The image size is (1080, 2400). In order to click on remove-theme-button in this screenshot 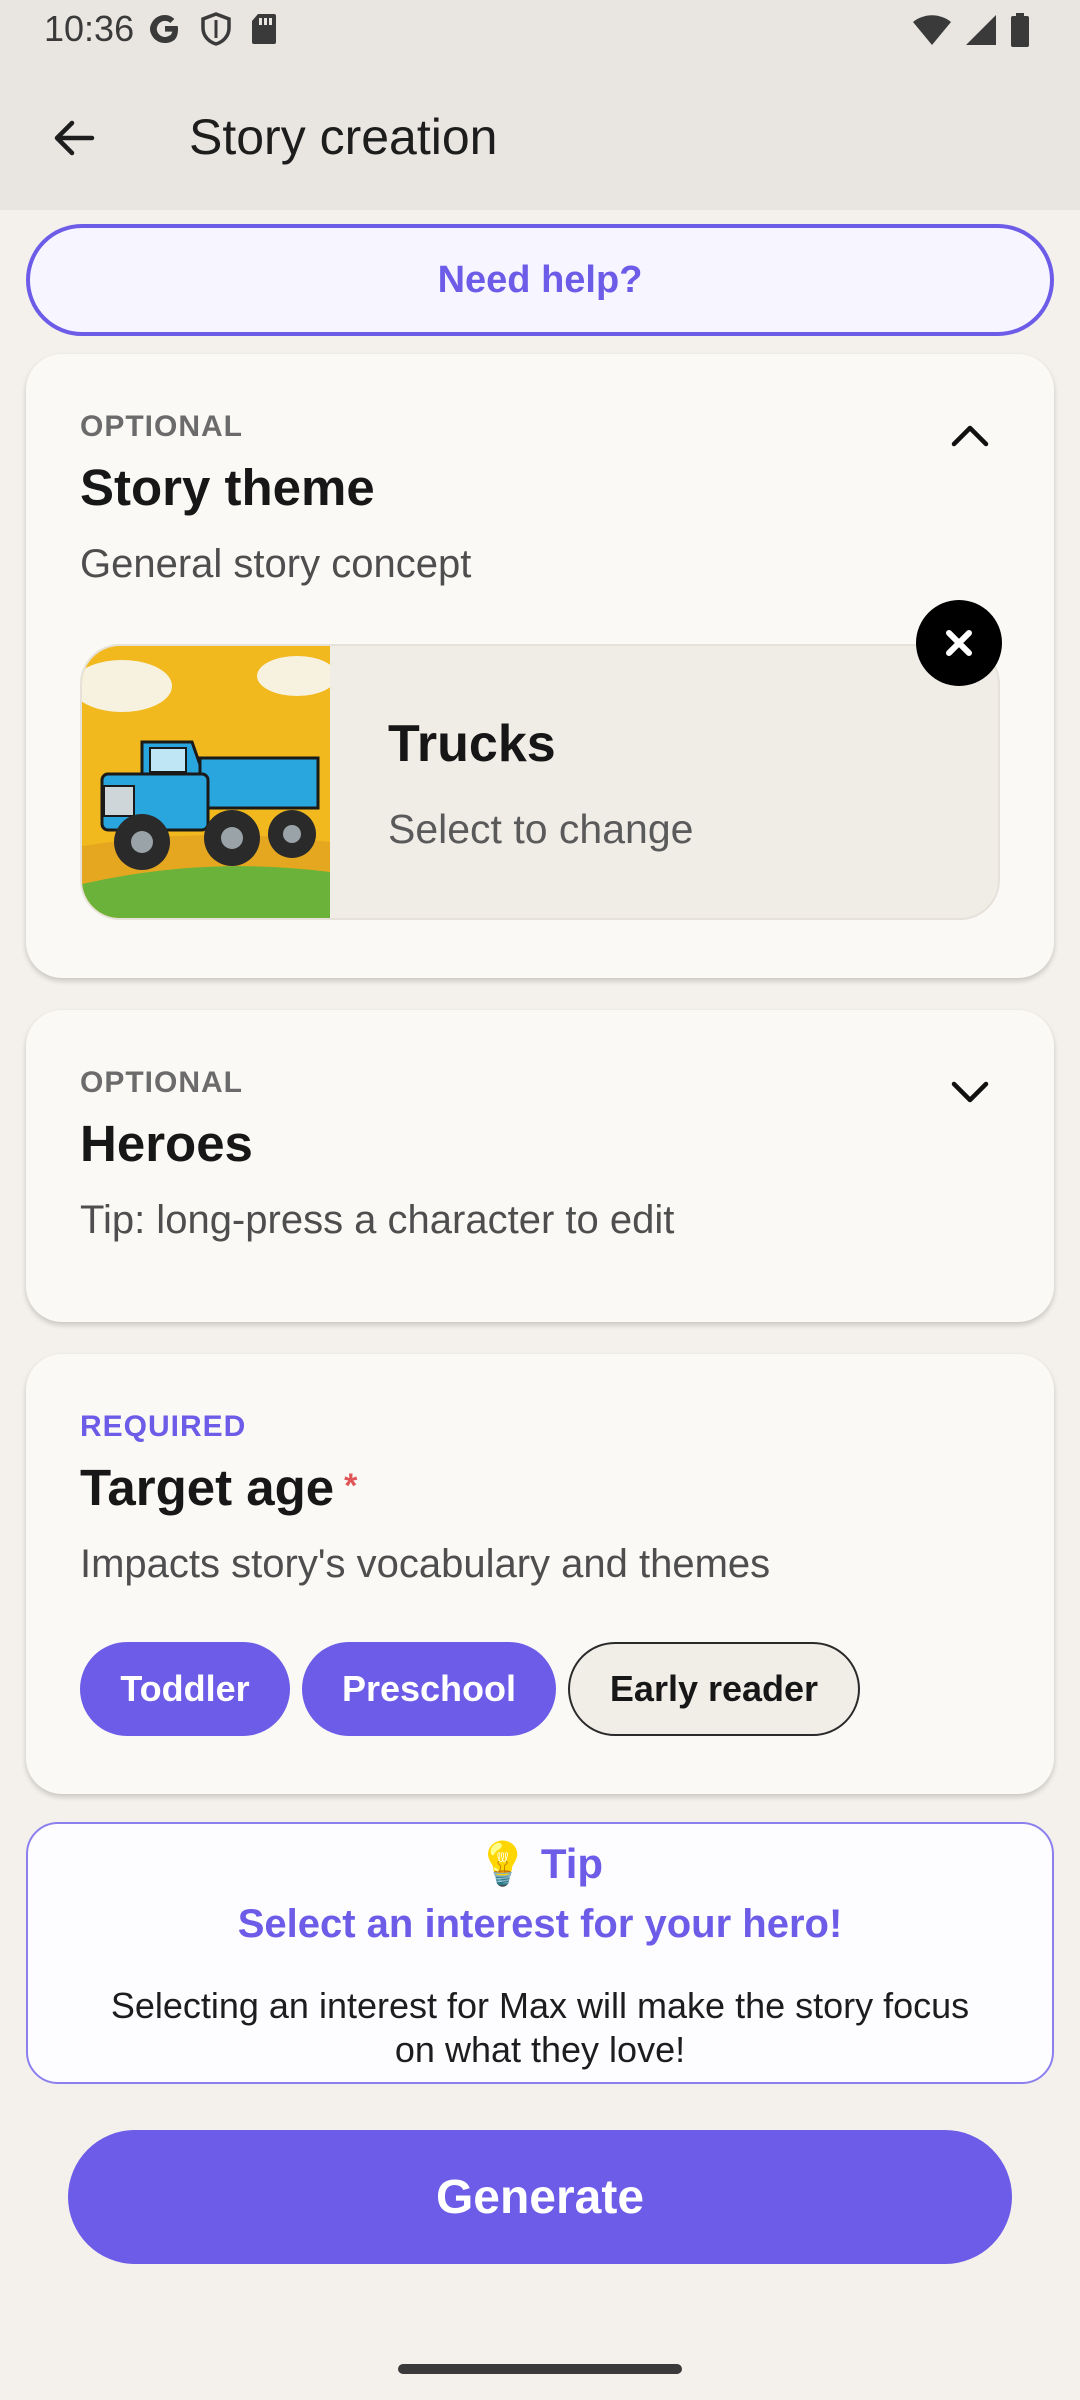, I will do `click(959, 643)`.